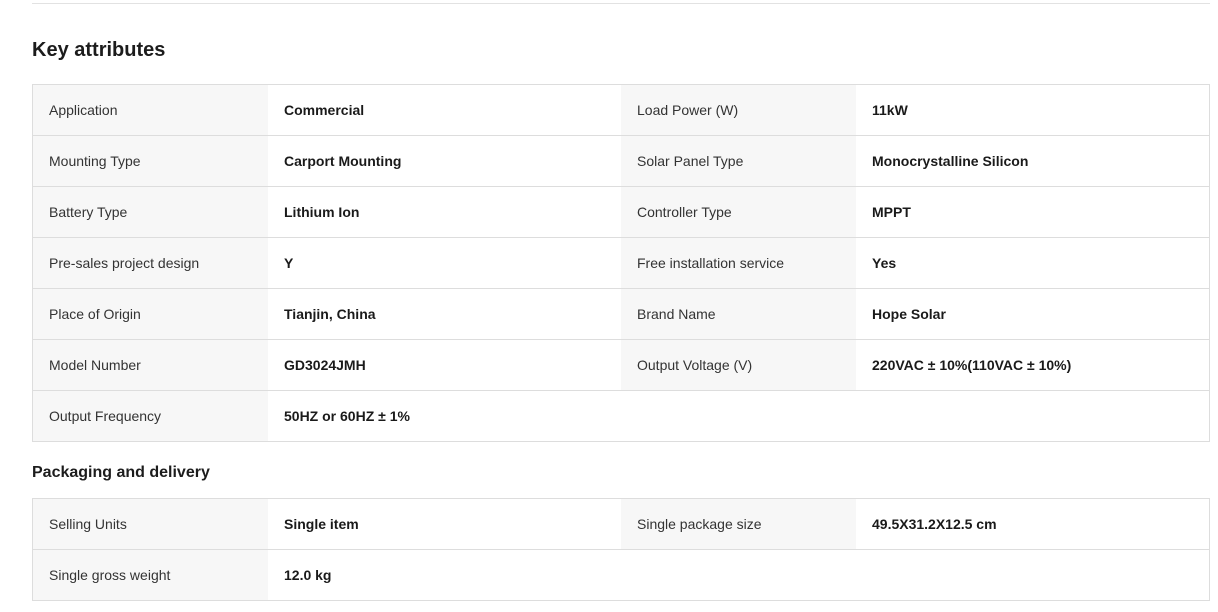  I want to click on attribute-value: Y, so click(444, 263).